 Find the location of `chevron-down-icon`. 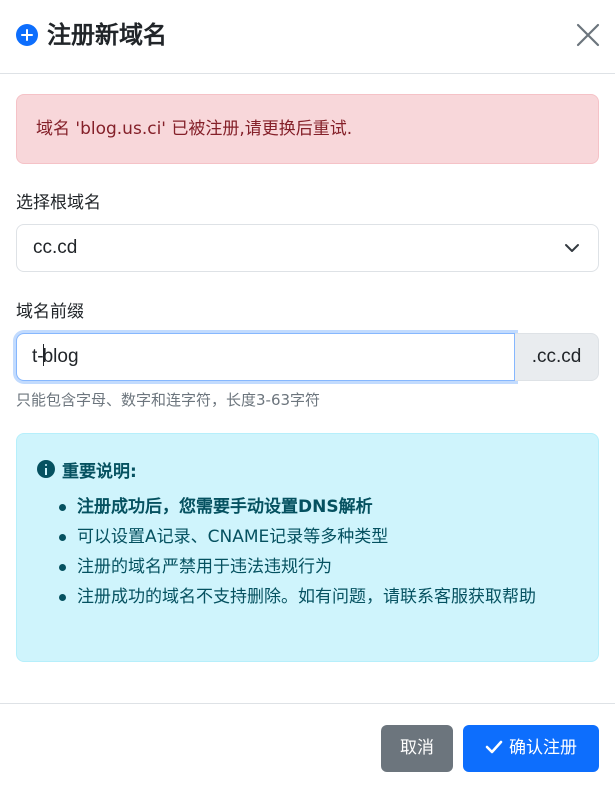

chevron-down-icon is located at coordinates (572, 248).